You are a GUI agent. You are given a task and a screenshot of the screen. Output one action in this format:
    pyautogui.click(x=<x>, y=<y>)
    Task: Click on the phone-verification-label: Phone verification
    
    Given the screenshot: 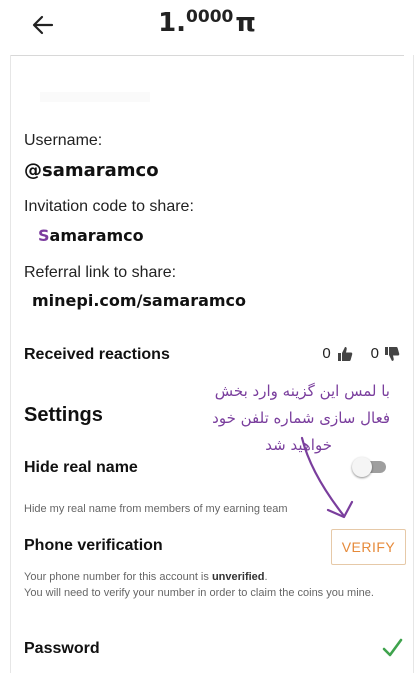 What is the action you would take?
    pyautogui.click(x=93, y=545)
    